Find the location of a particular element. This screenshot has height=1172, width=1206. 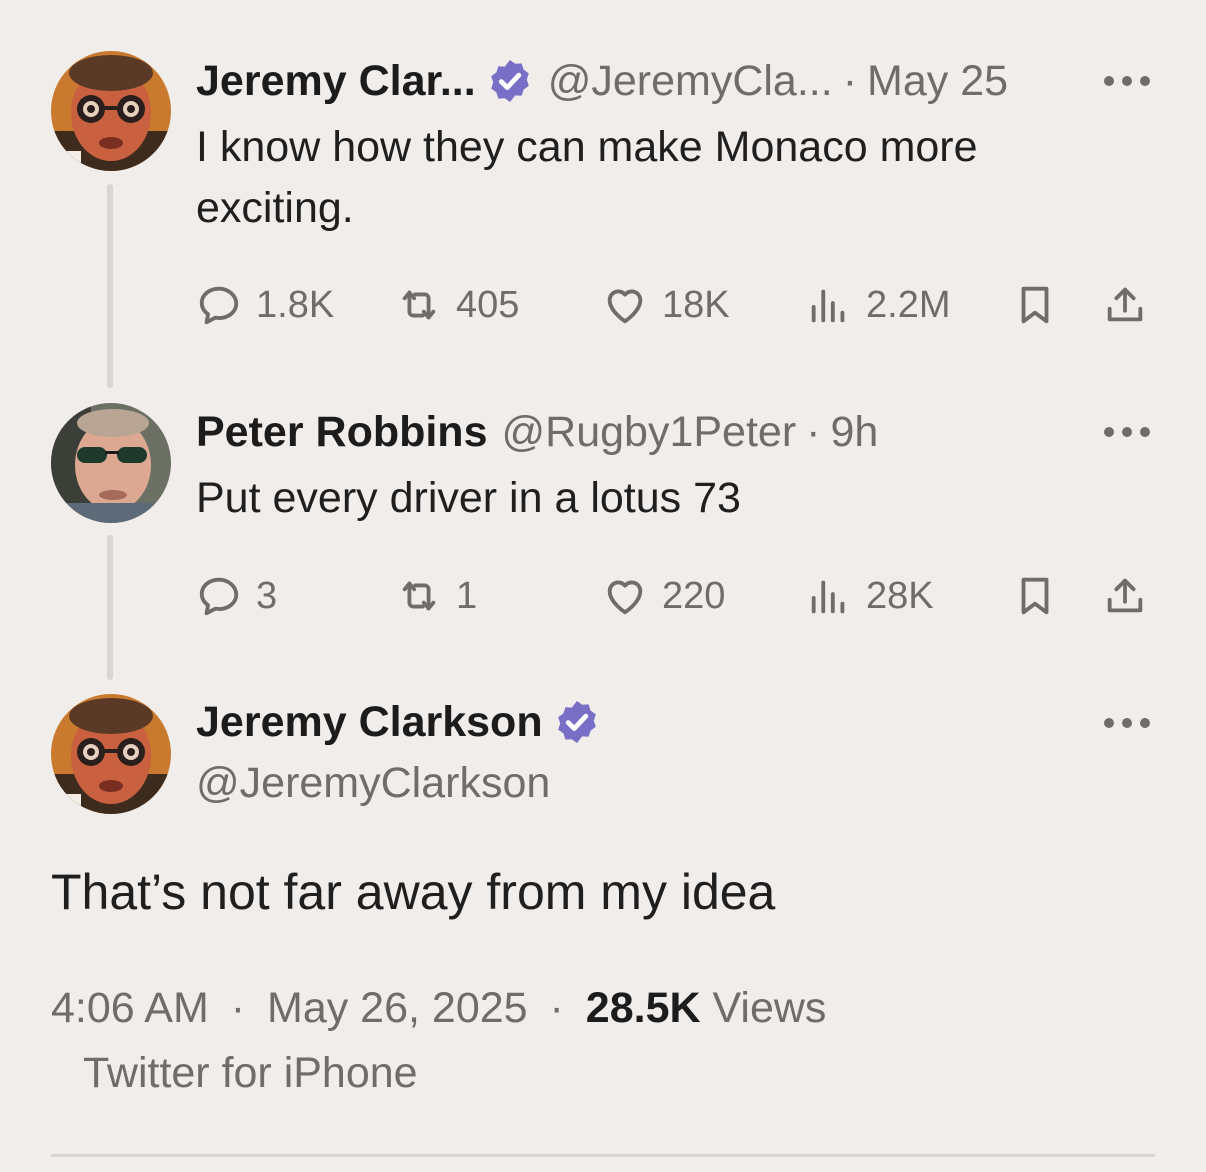

views-button: 2.2M is located at coordinates (878, 305).